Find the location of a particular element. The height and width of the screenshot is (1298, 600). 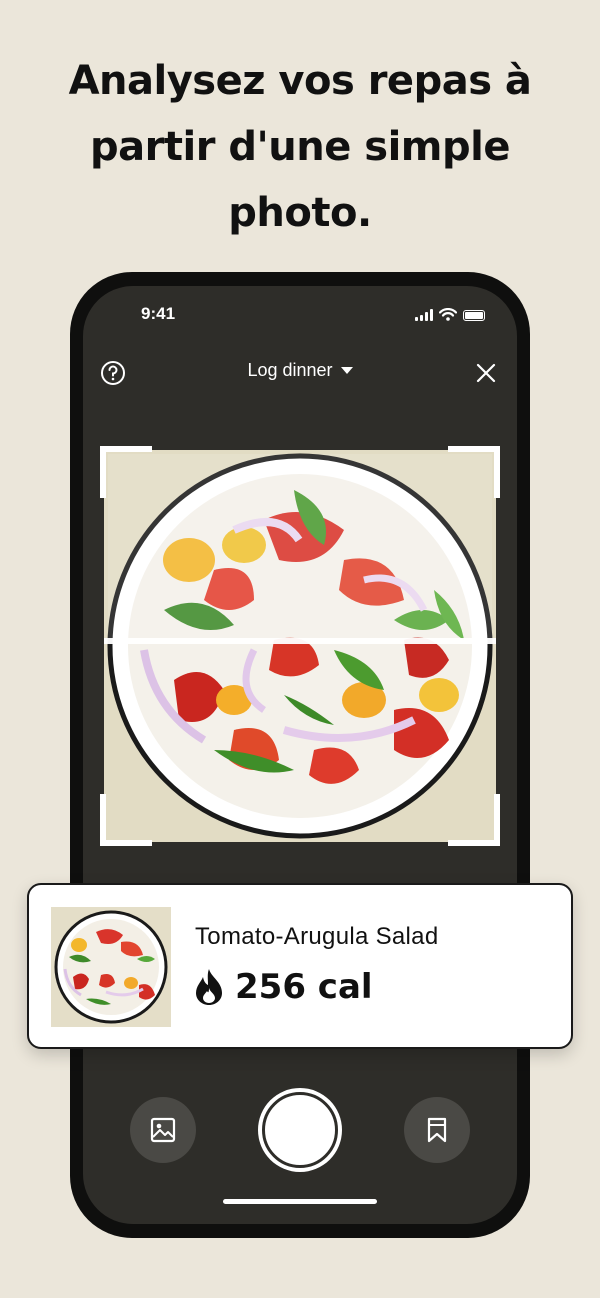

bookmark-icon is located at coordinates (437, 1130).